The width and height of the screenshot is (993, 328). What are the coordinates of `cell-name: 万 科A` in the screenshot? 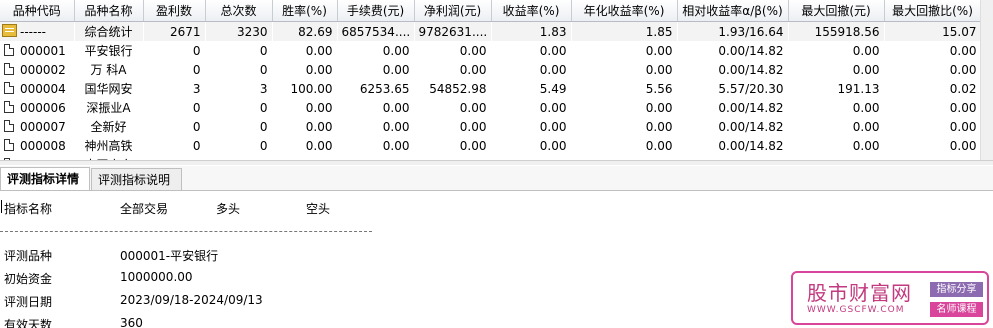 It's located at (108, 70).